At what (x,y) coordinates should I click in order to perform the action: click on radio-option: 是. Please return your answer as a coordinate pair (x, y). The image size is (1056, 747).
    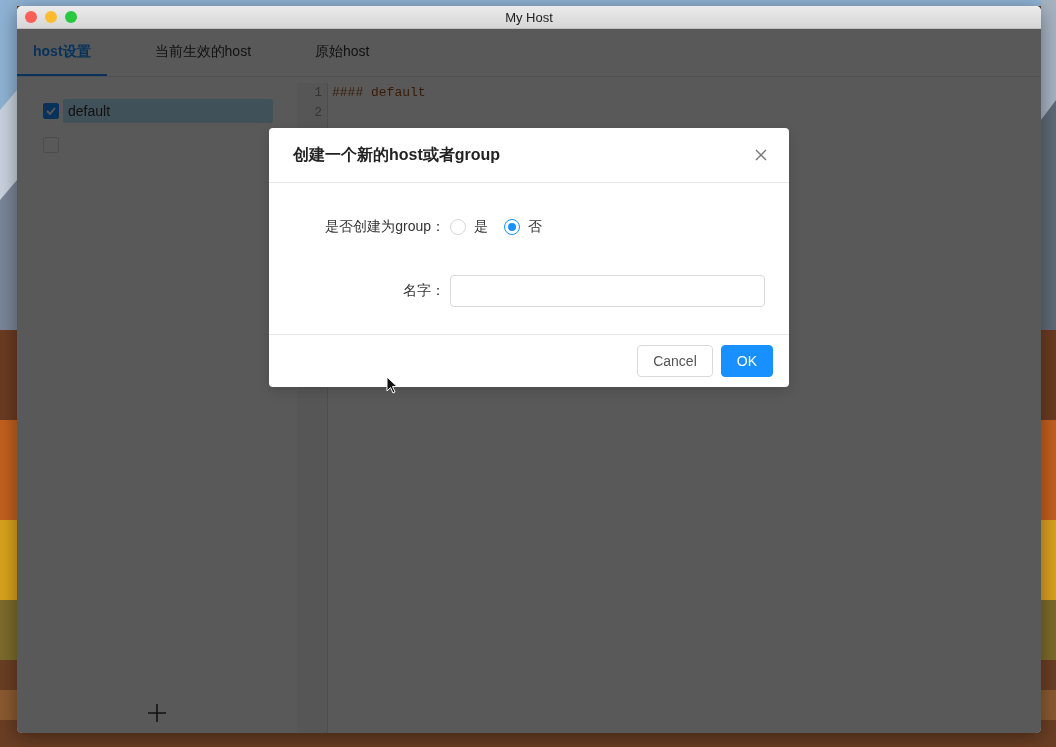
    Looking at the image, I should click on (469, 227).